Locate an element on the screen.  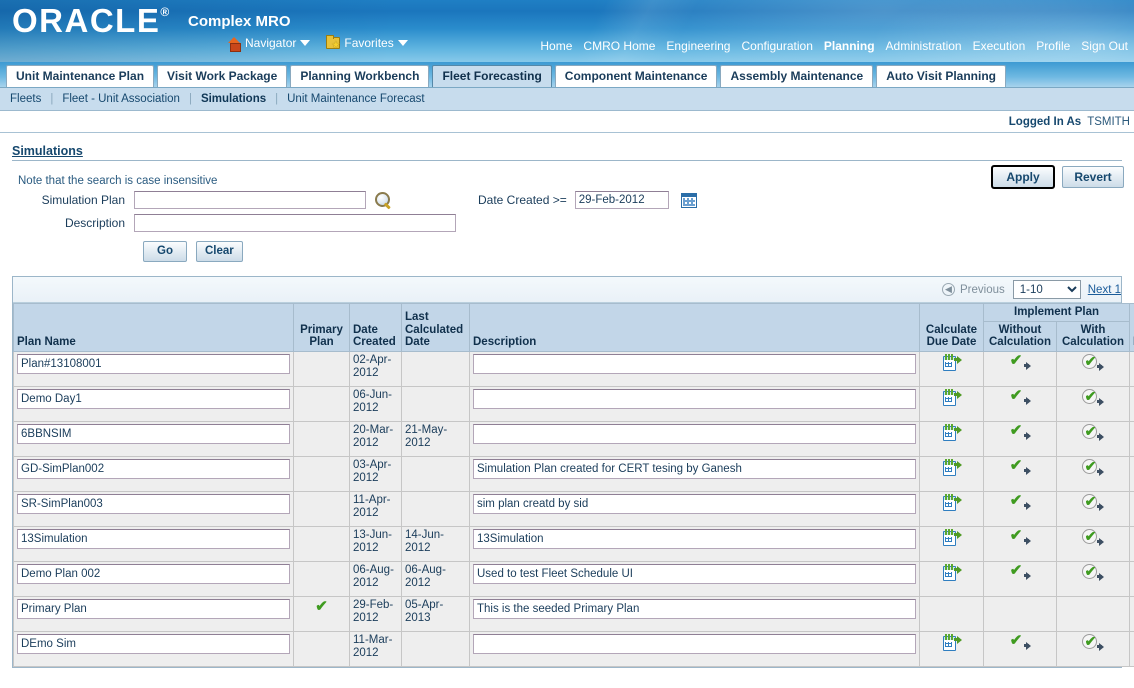
cell-description is located at coordinates (694, 543).